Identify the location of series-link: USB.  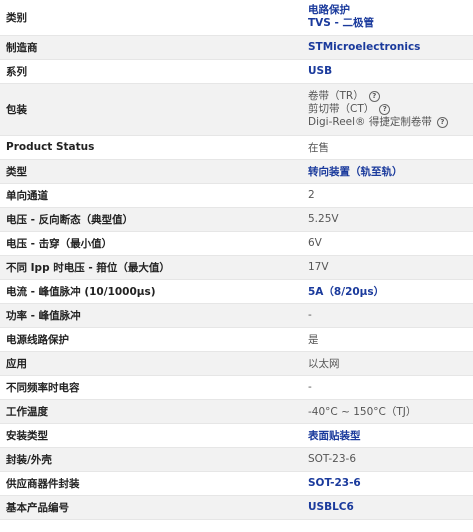
(320, 71).